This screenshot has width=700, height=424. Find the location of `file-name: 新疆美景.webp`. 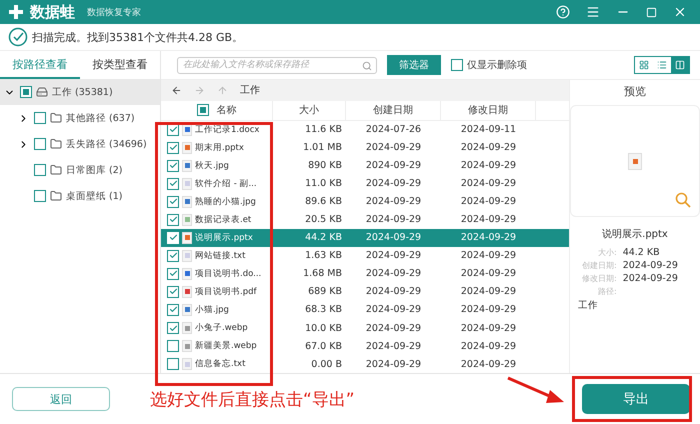

file-name: 新疆美景.webp is located at coordinates (226, 346).